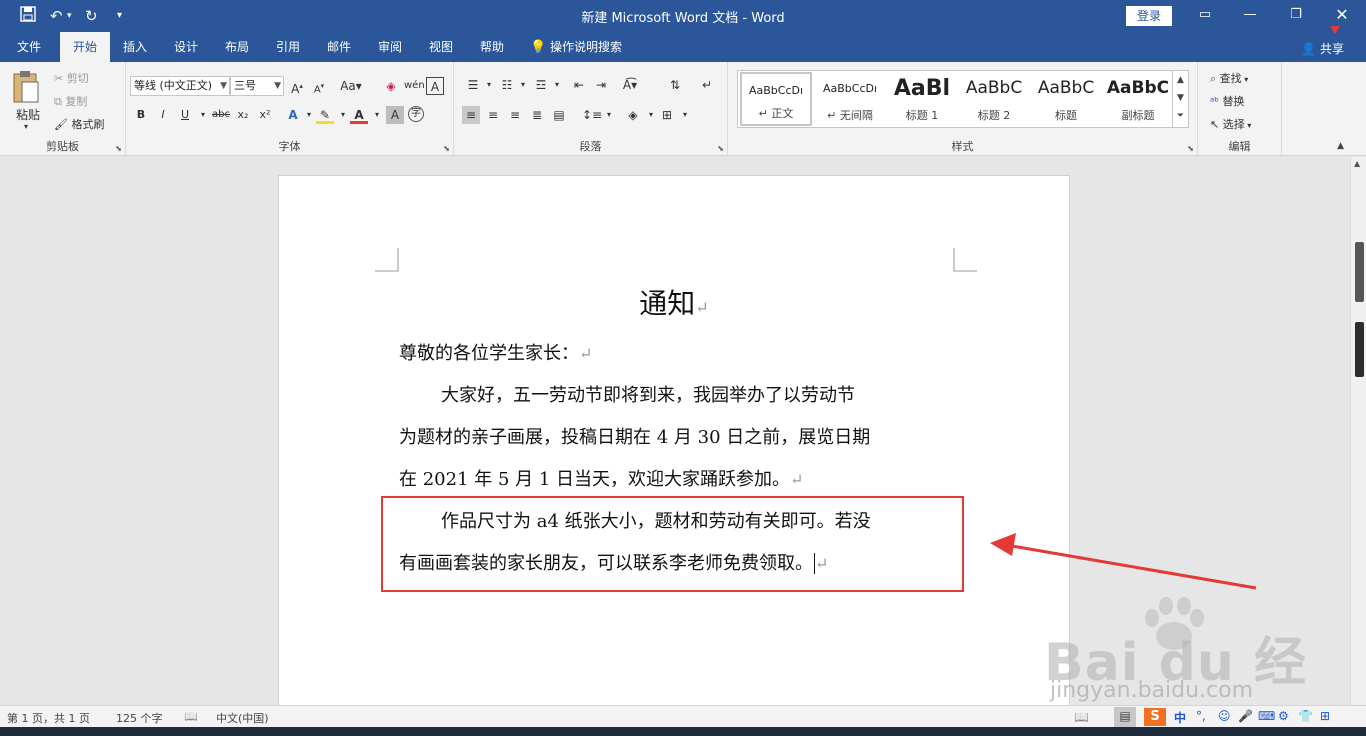 This screenshot has width=1366, height=736. I want to click on tab-design: 设计, so click(186, 47).